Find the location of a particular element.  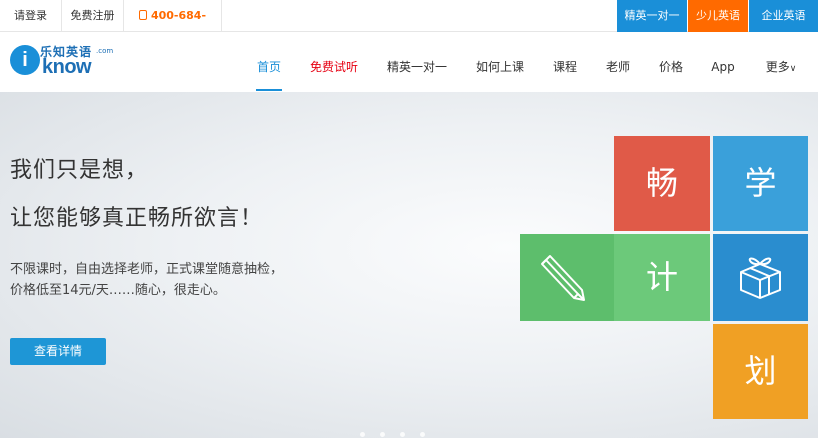

pencil-icon is located at coordinates (563, 278).